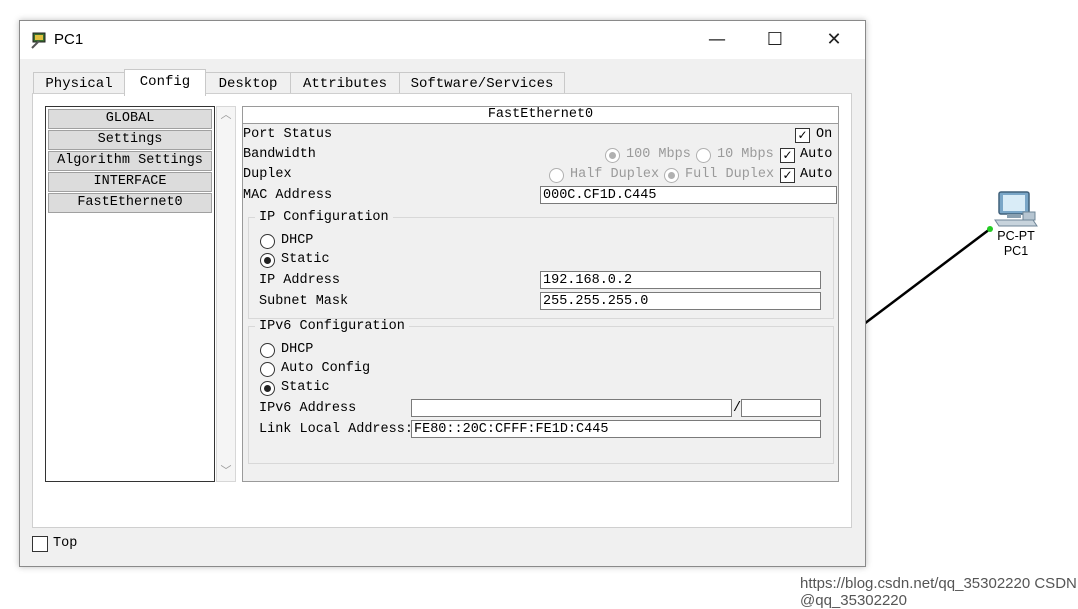 This screenshot has width=1078, height=609. What do you see at coordinates (680, 301) in the screenshot?
I see `subnet-mask-field: 255.255.255.0` at bounding box center [680, 301].